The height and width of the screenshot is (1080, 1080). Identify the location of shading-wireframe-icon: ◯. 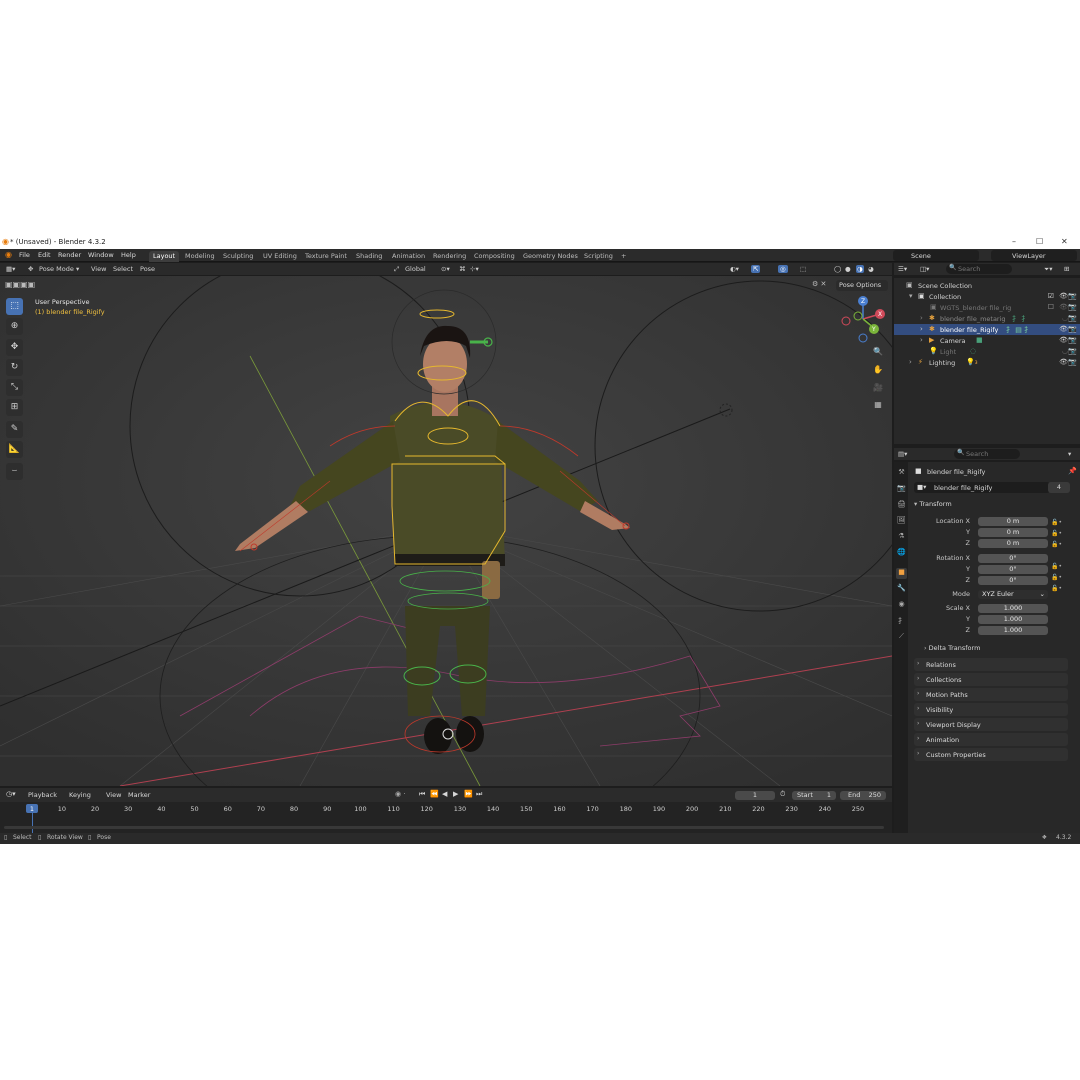
(837, 269).